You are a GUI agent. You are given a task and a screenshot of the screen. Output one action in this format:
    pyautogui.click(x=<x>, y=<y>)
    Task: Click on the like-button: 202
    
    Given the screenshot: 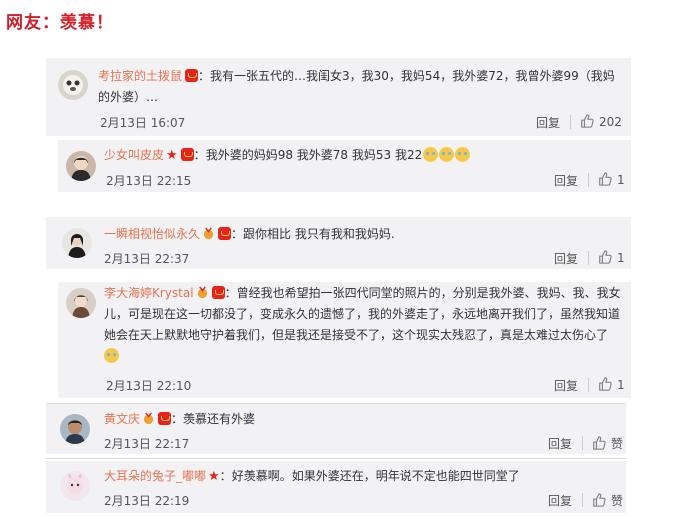 What is the action you would take?
    pyautogui.click(x=601, y=121)
    